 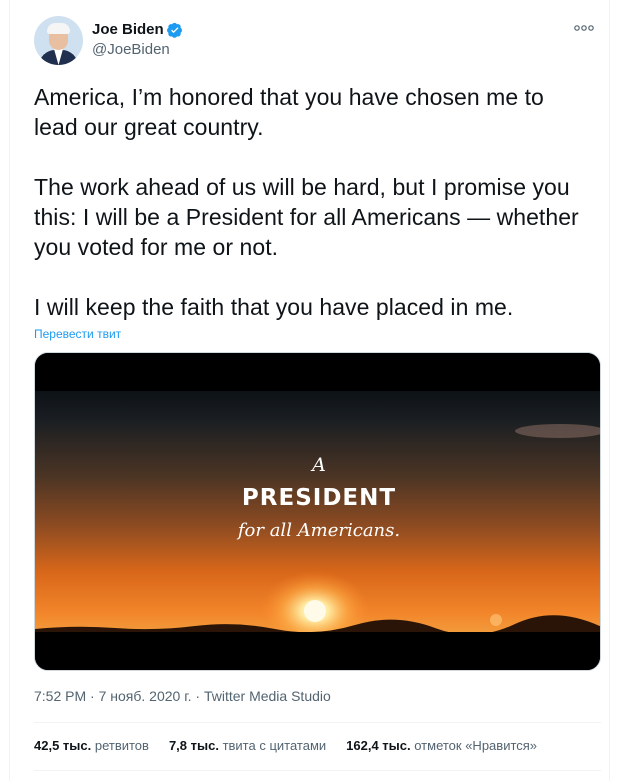 I want to click on author-handle: @JoeBiden, so click(x=131, y=49).